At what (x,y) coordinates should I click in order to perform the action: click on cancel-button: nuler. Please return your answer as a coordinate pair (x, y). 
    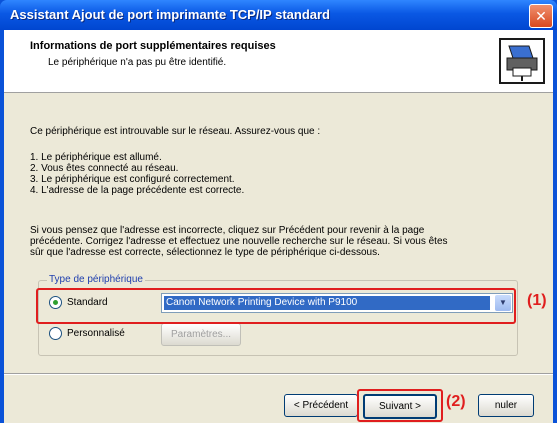
    Looking at the image, I should click on (506, 405).